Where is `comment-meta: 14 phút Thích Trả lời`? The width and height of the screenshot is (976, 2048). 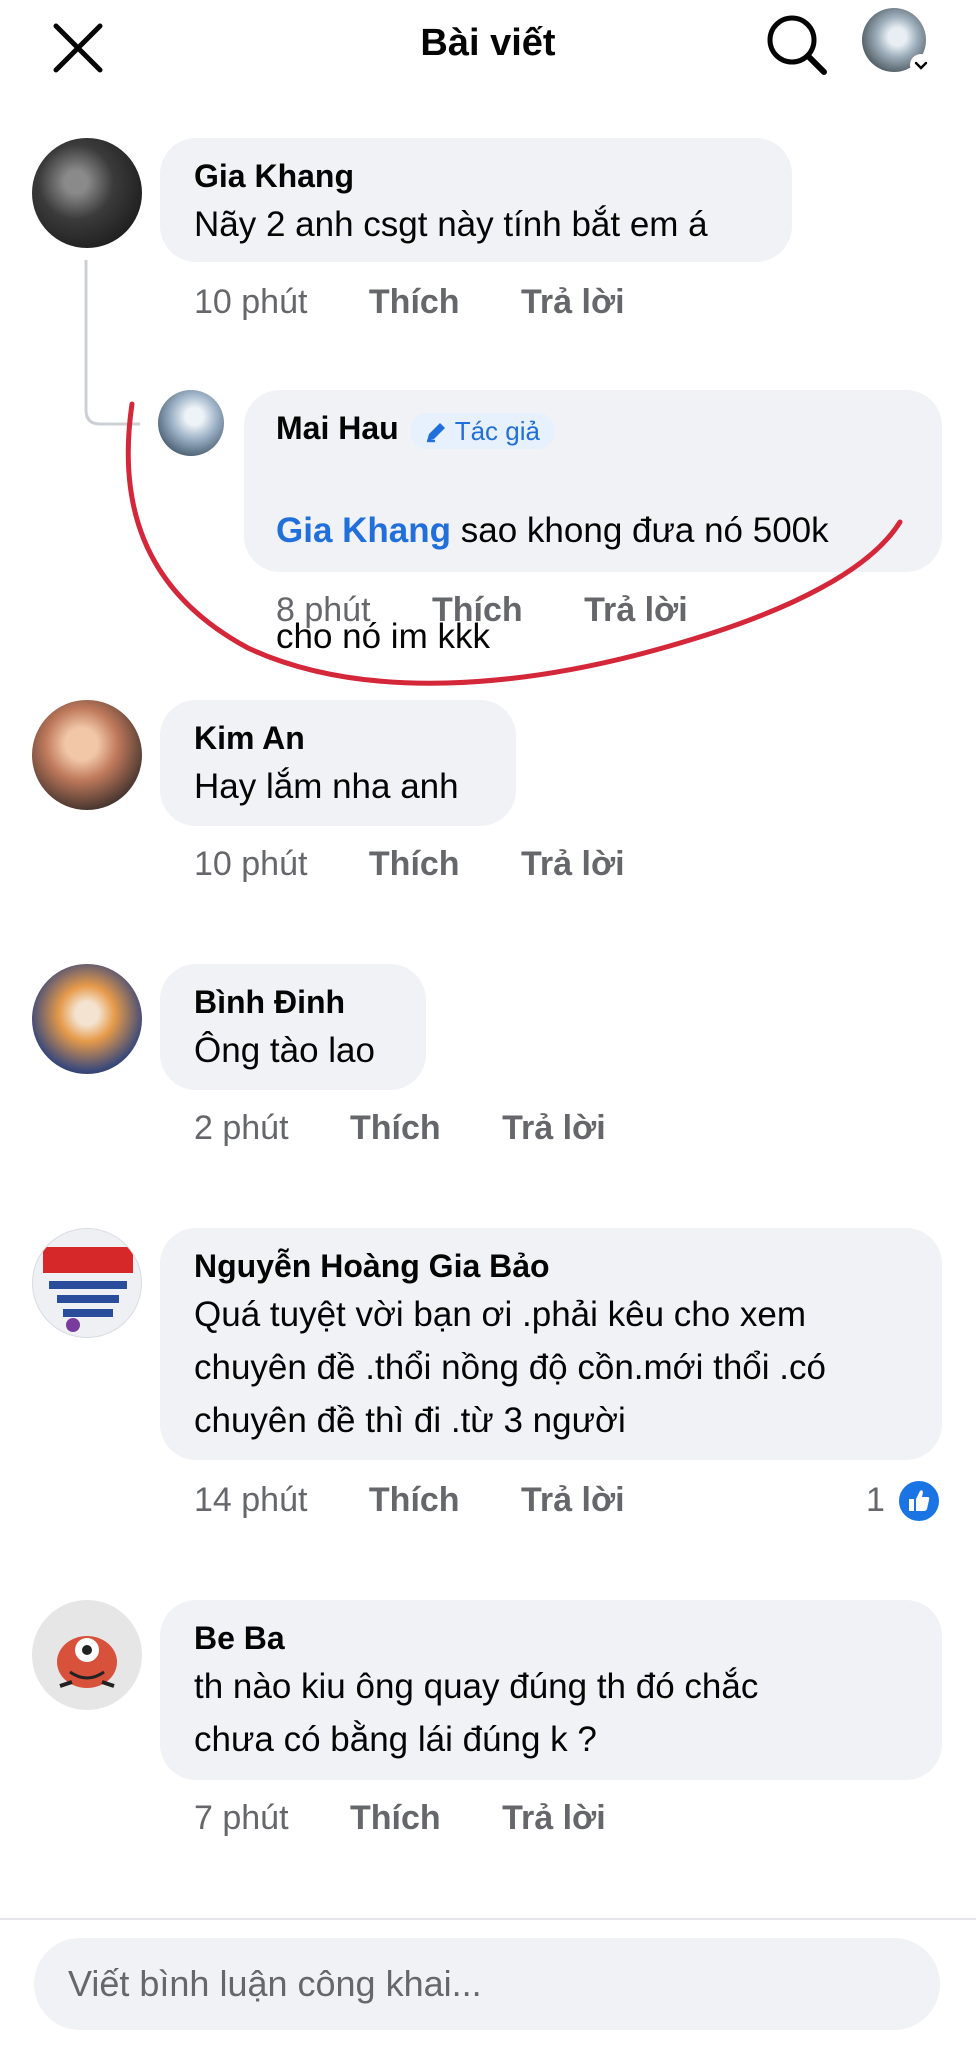
comment-meta: 14 phút Thích Trả lời is located at coordinates (409, 1500).